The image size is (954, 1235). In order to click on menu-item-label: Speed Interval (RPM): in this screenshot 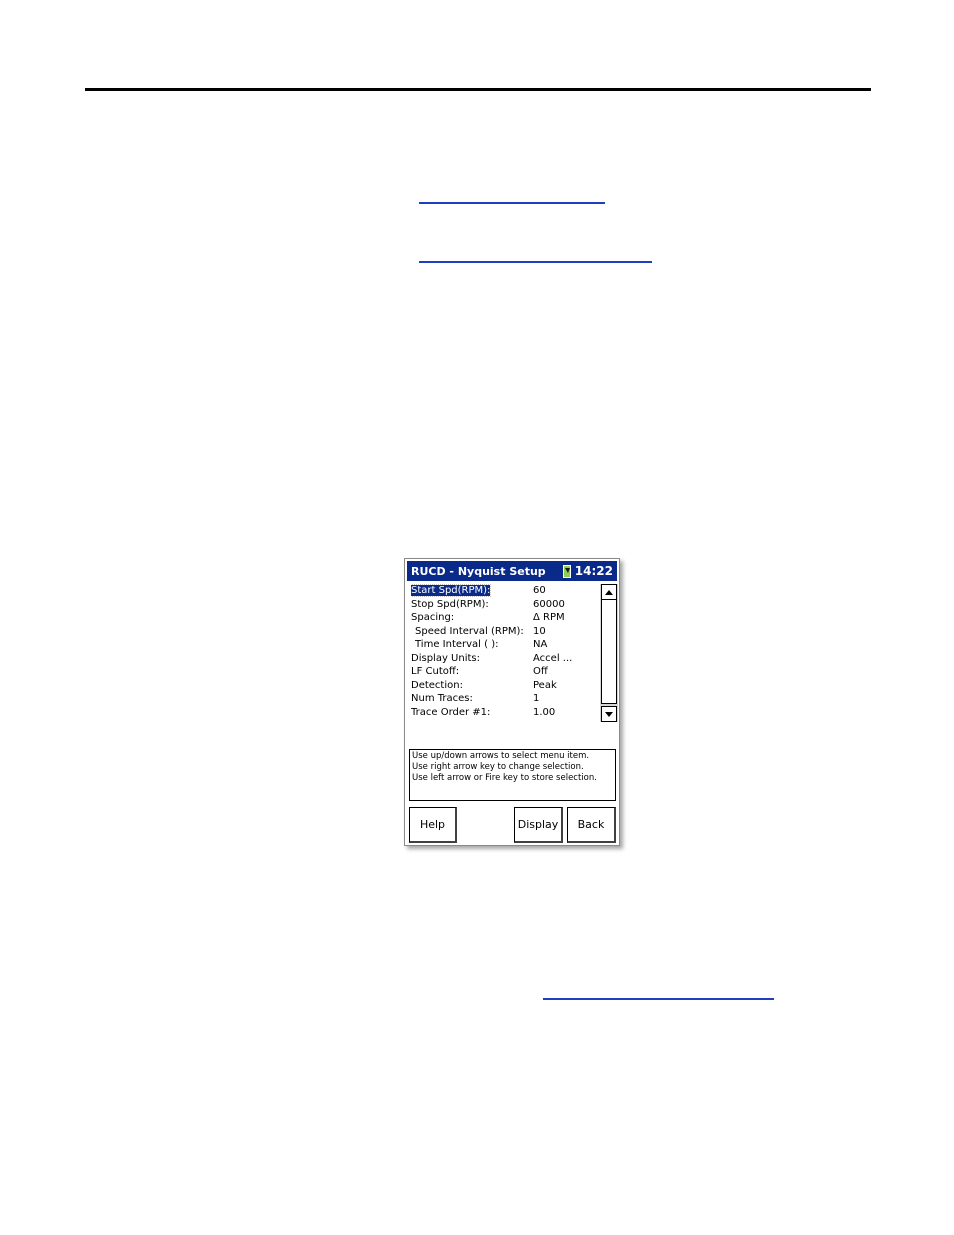, I will do `click(469, 631)`.